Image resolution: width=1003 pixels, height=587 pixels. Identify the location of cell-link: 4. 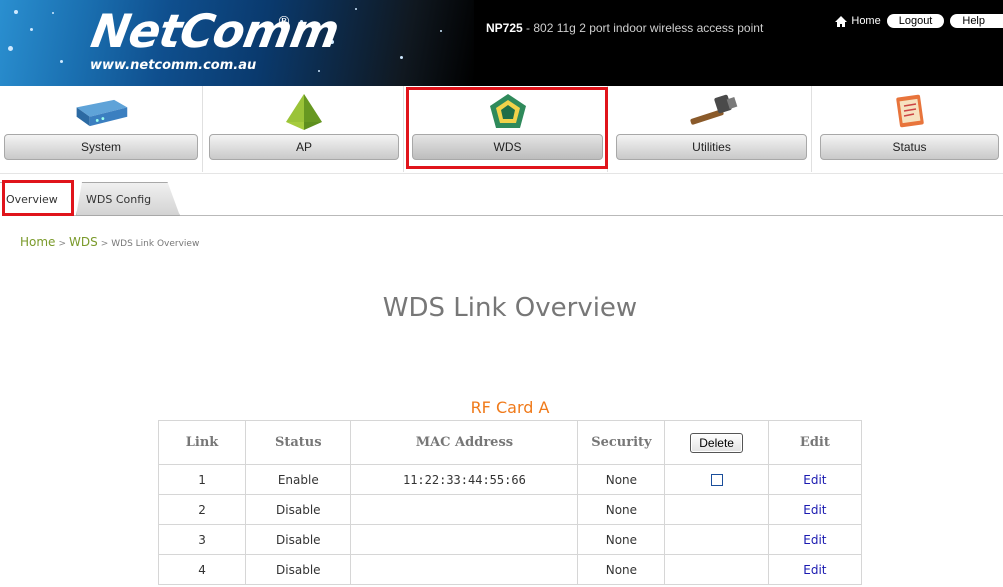
(202, 569).